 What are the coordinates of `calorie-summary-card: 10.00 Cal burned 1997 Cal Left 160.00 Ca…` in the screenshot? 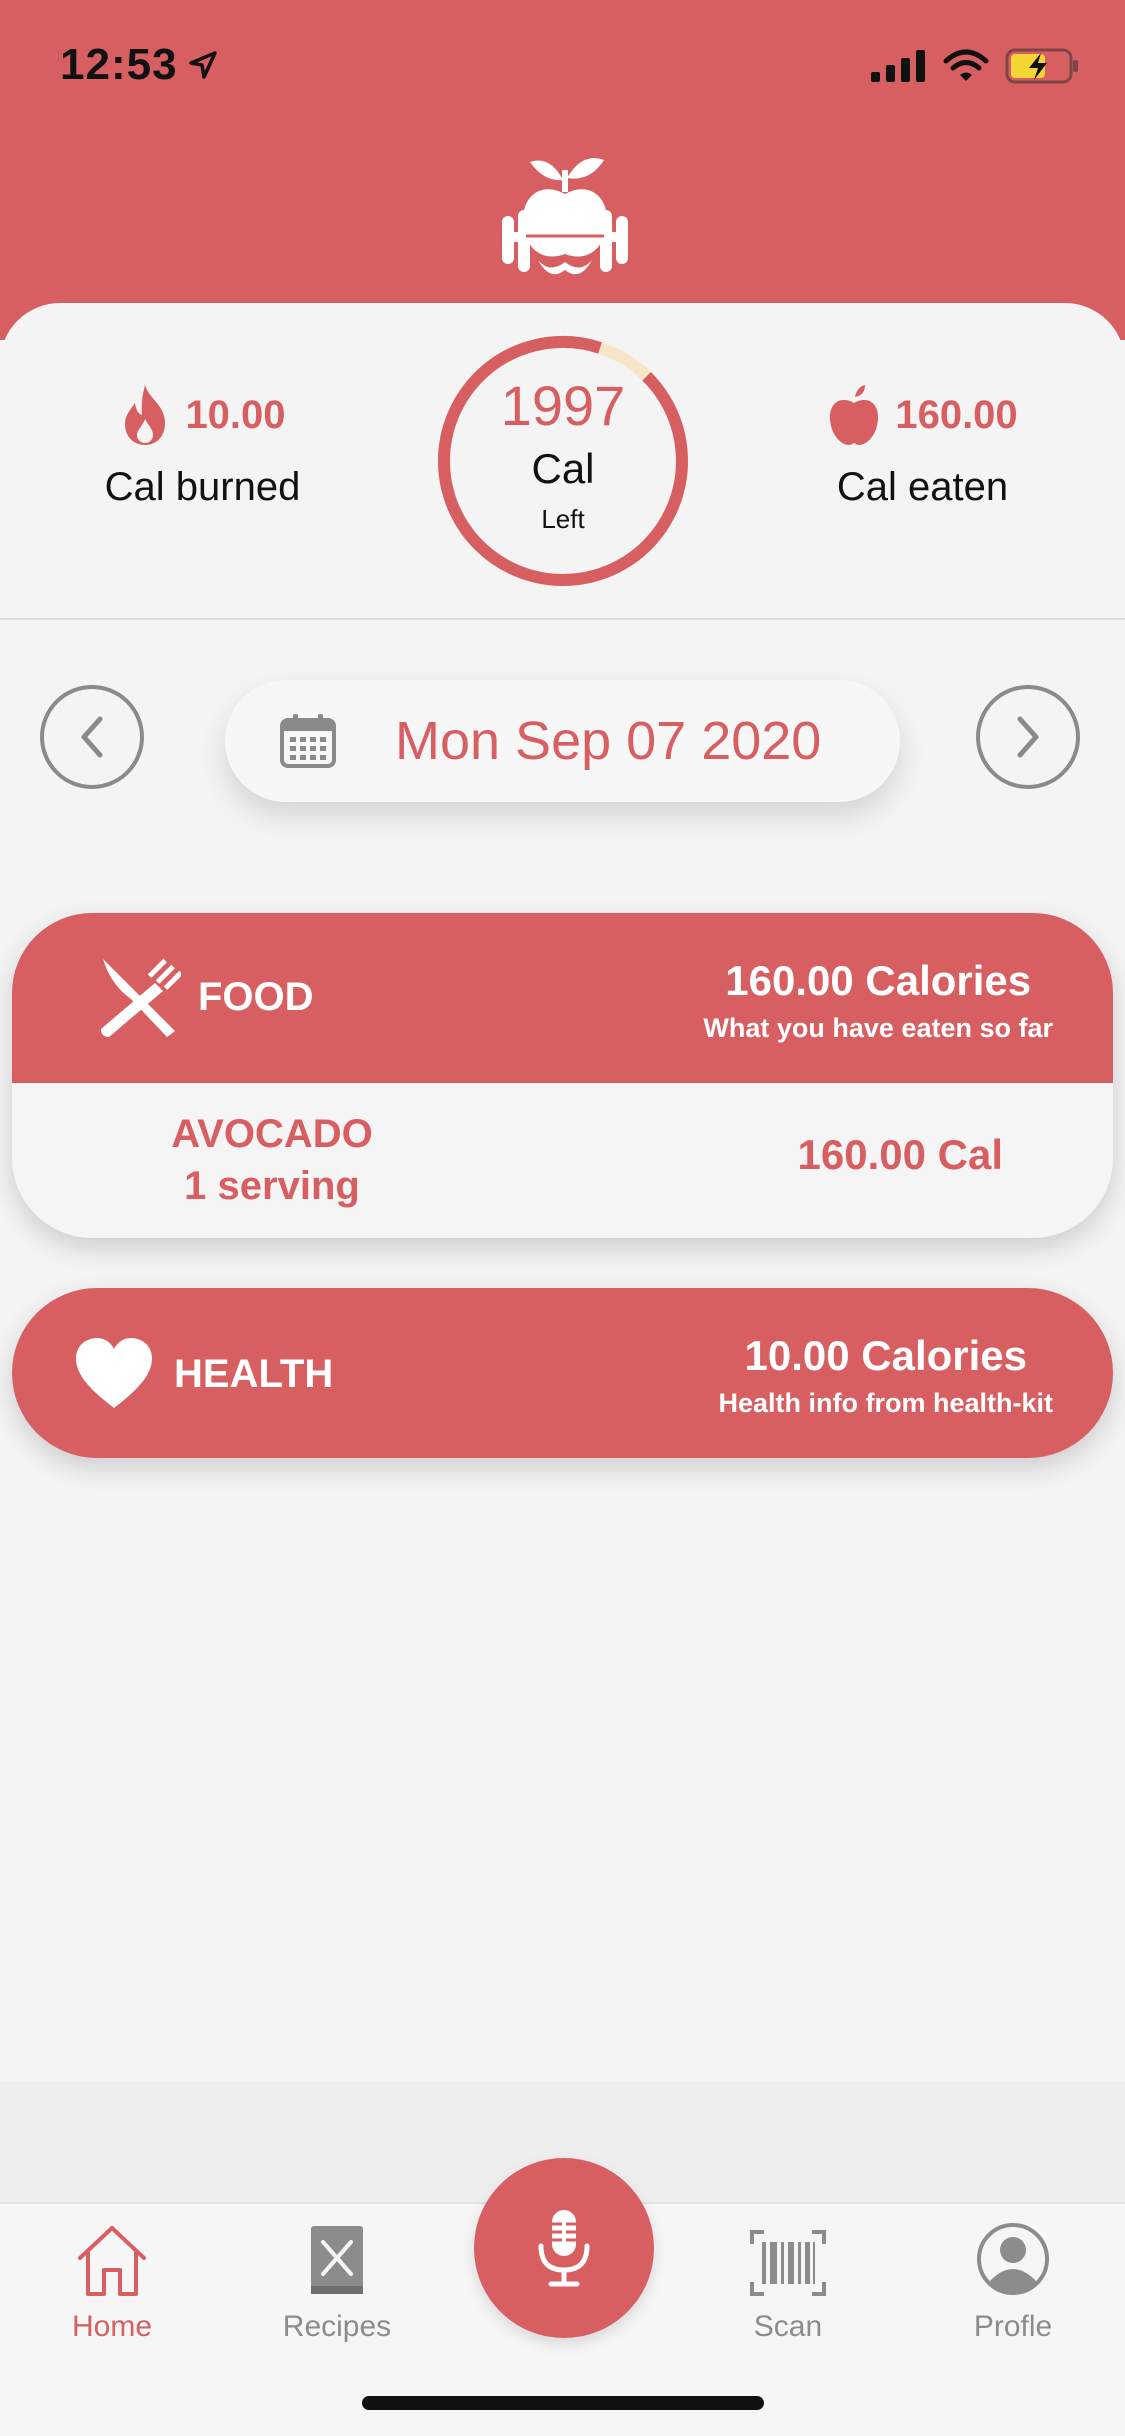 It's located at (562, 461).